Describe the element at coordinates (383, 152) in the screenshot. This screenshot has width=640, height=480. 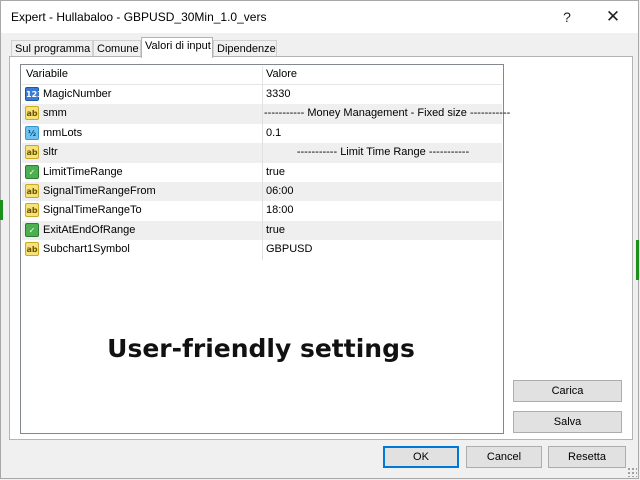
I see `variable-value: ----------- Limit Time Range -----------` at that location.